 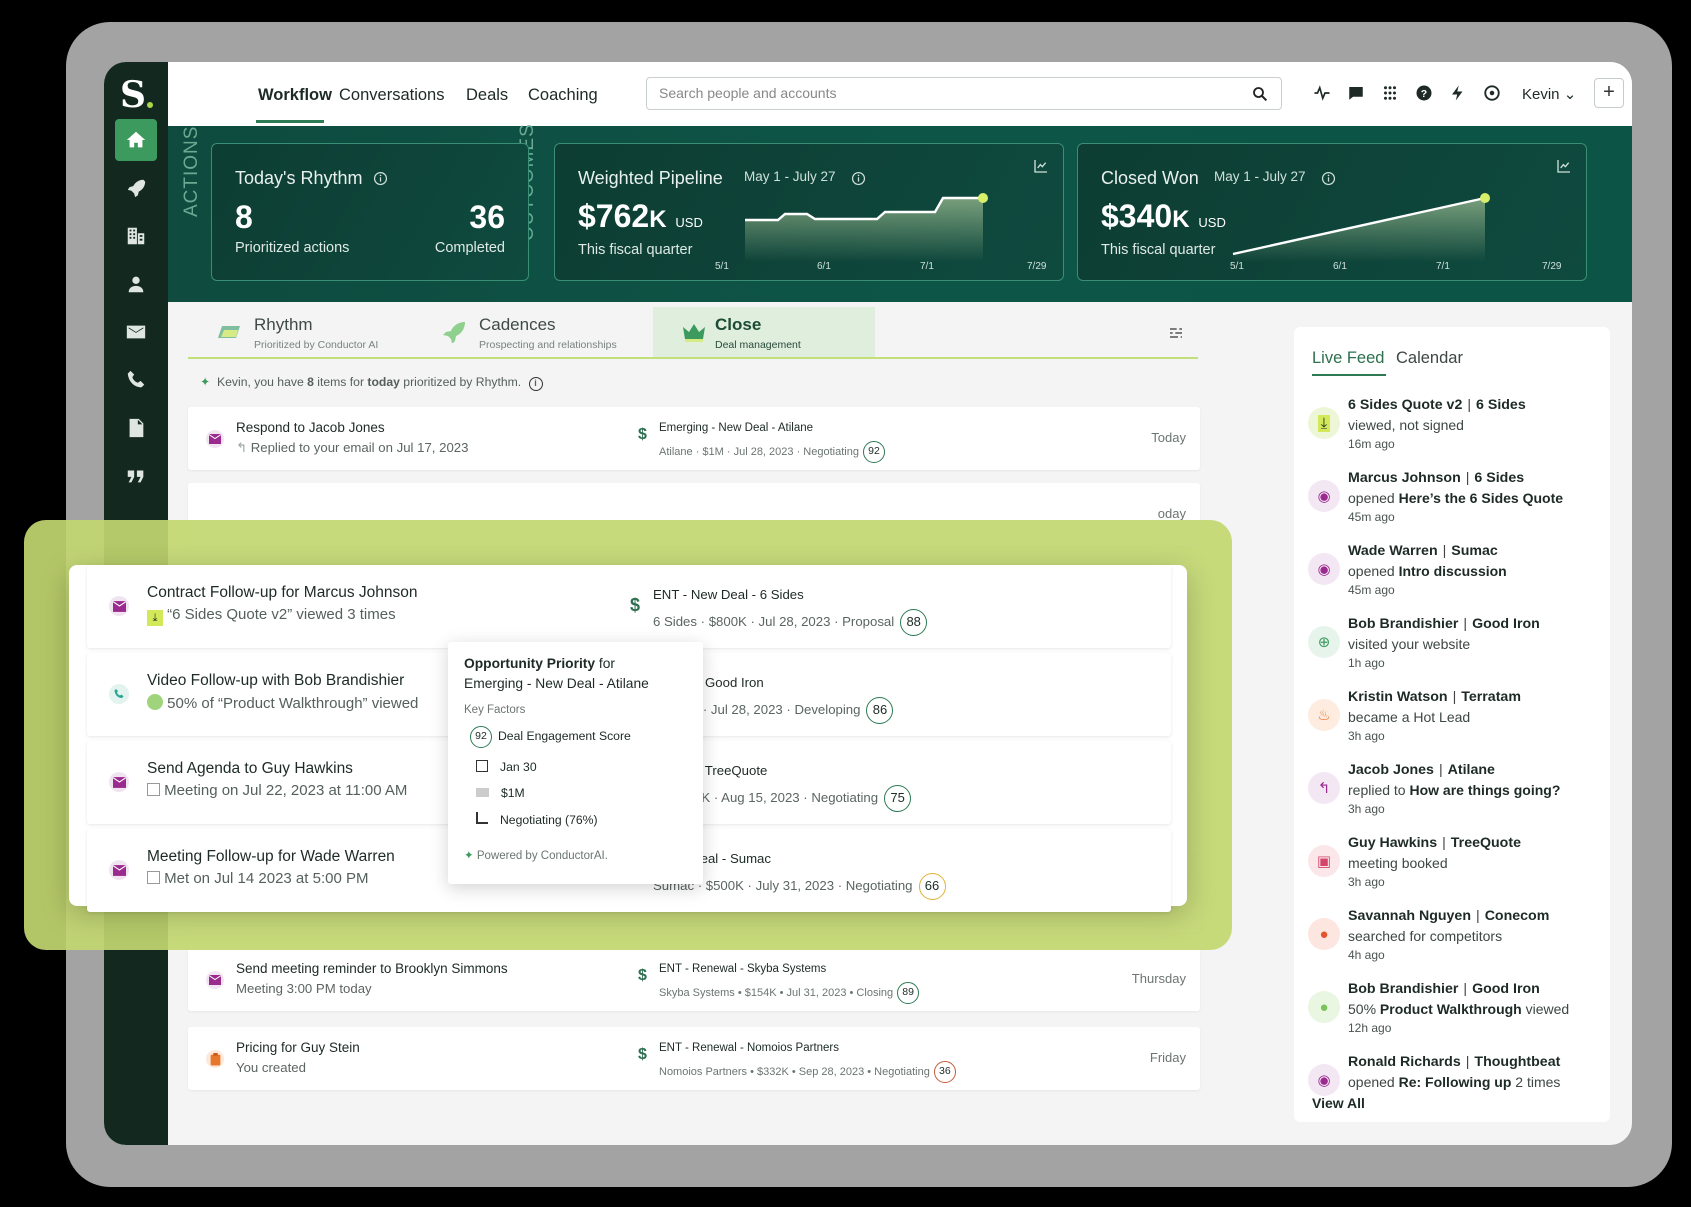 What do you see at coordinates (1366, 736) in the screenshot?
I see `feed-item-time: 3h ago` at bounding box center [1366, 736].